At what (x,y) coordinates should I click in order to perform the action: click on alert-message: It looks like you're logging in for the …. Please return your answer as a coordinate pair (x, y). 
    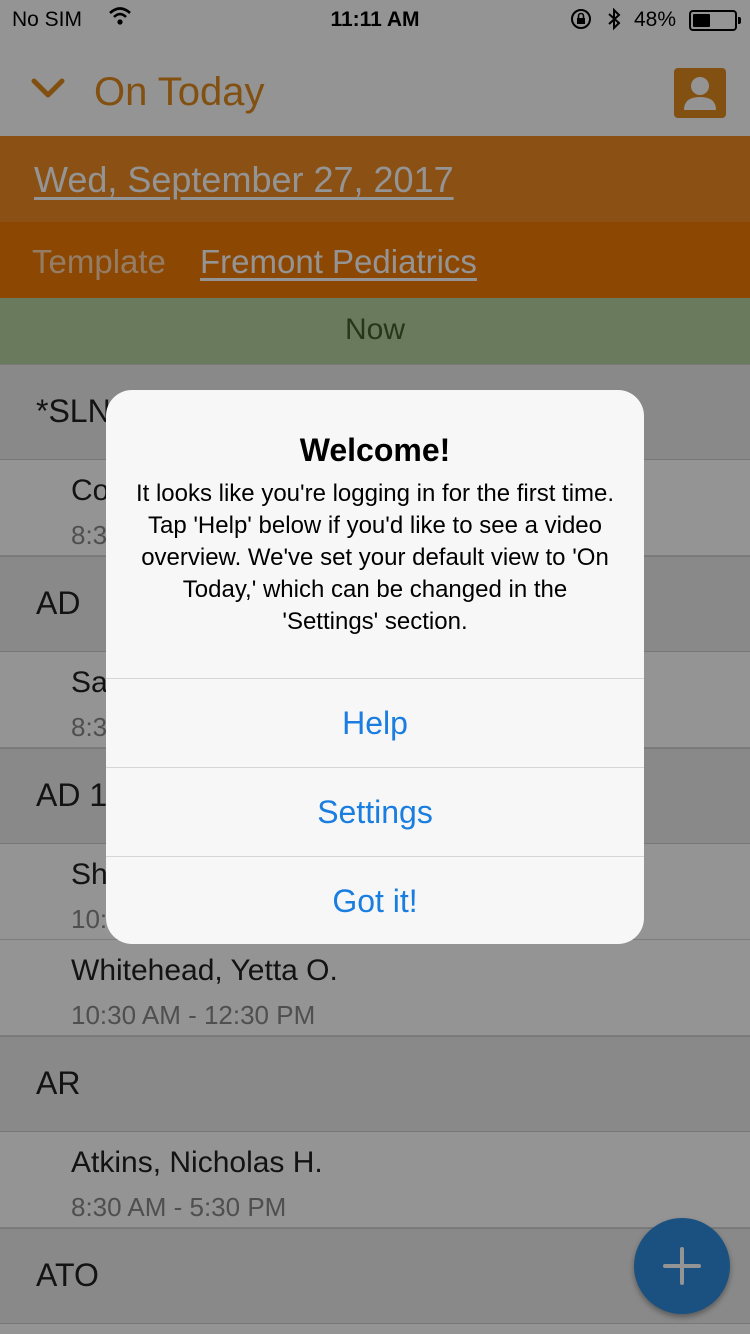
    Looking at the image, I should click on (375, 557).